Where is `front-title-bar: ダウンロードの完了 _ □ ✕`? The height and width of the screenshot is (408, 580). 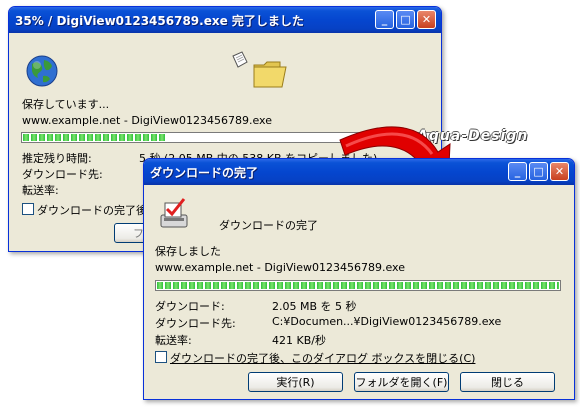
front-title-bar: ダウンロードの完了 _ □ ✕ is located at coordinates (359, 172).